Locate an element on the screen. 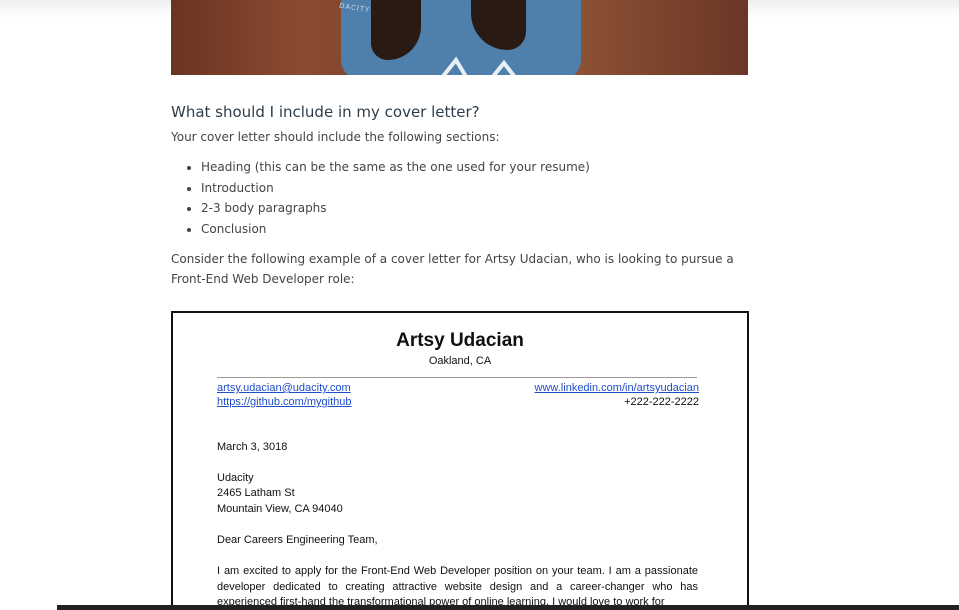 This screenshot has height=610, width=959. letter-recipient-org: Udacity is located at coordinates (235, 478).